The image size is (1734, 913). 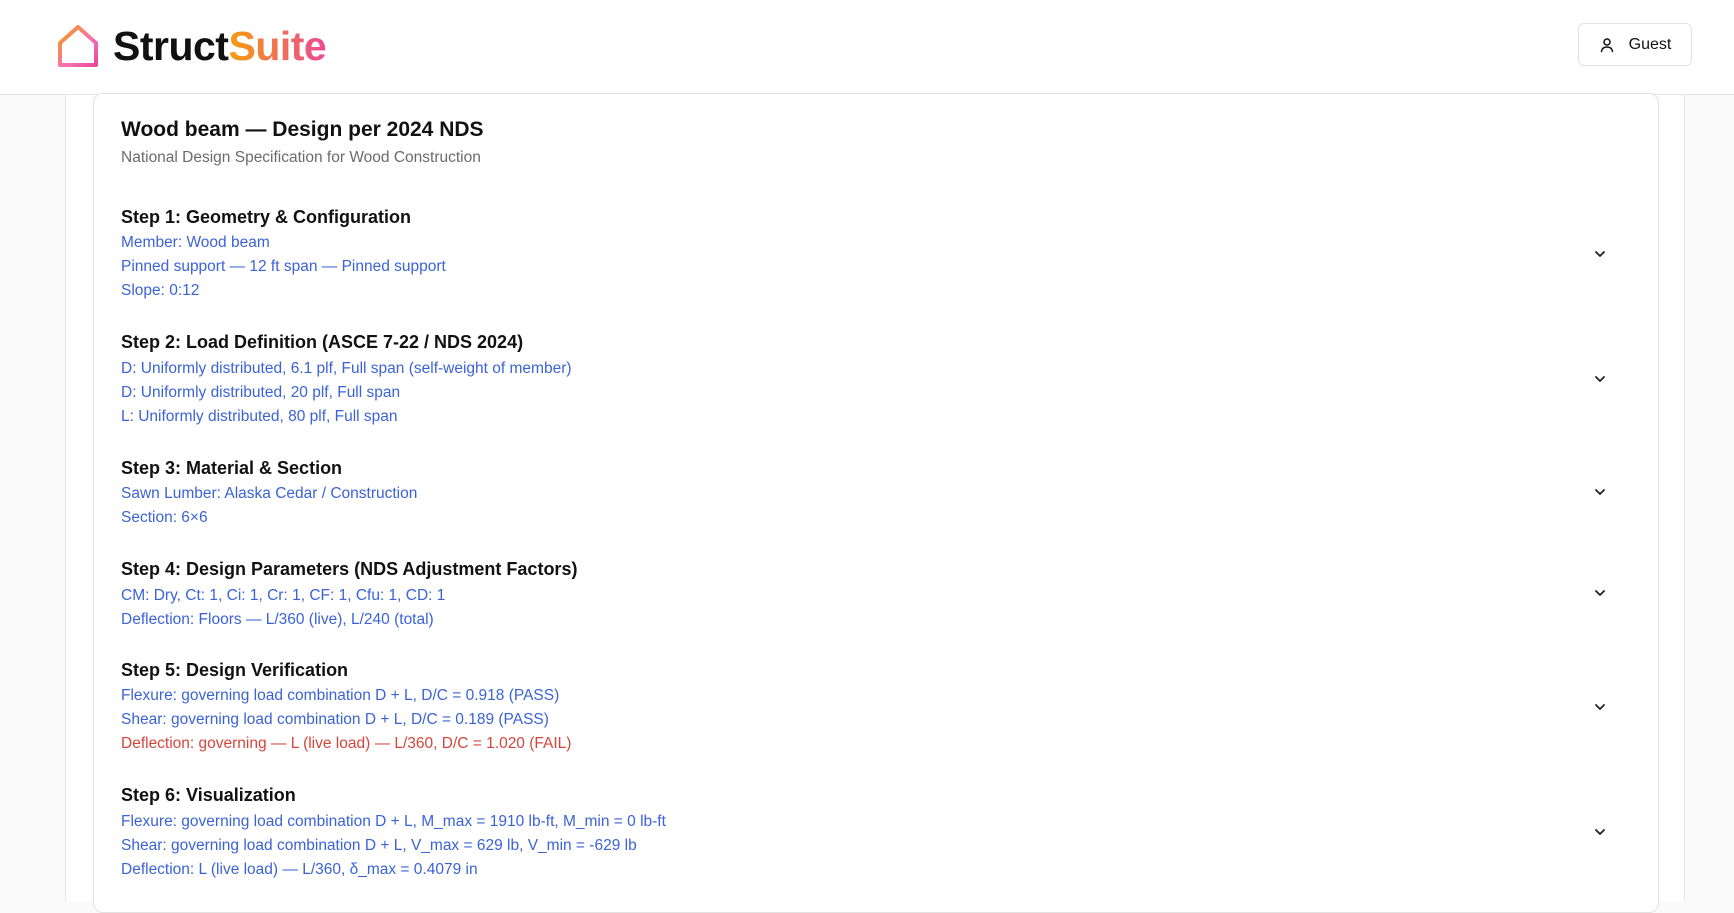 I want to click on step-summary-line: Section: 6×6, so click(x=164, y=517).